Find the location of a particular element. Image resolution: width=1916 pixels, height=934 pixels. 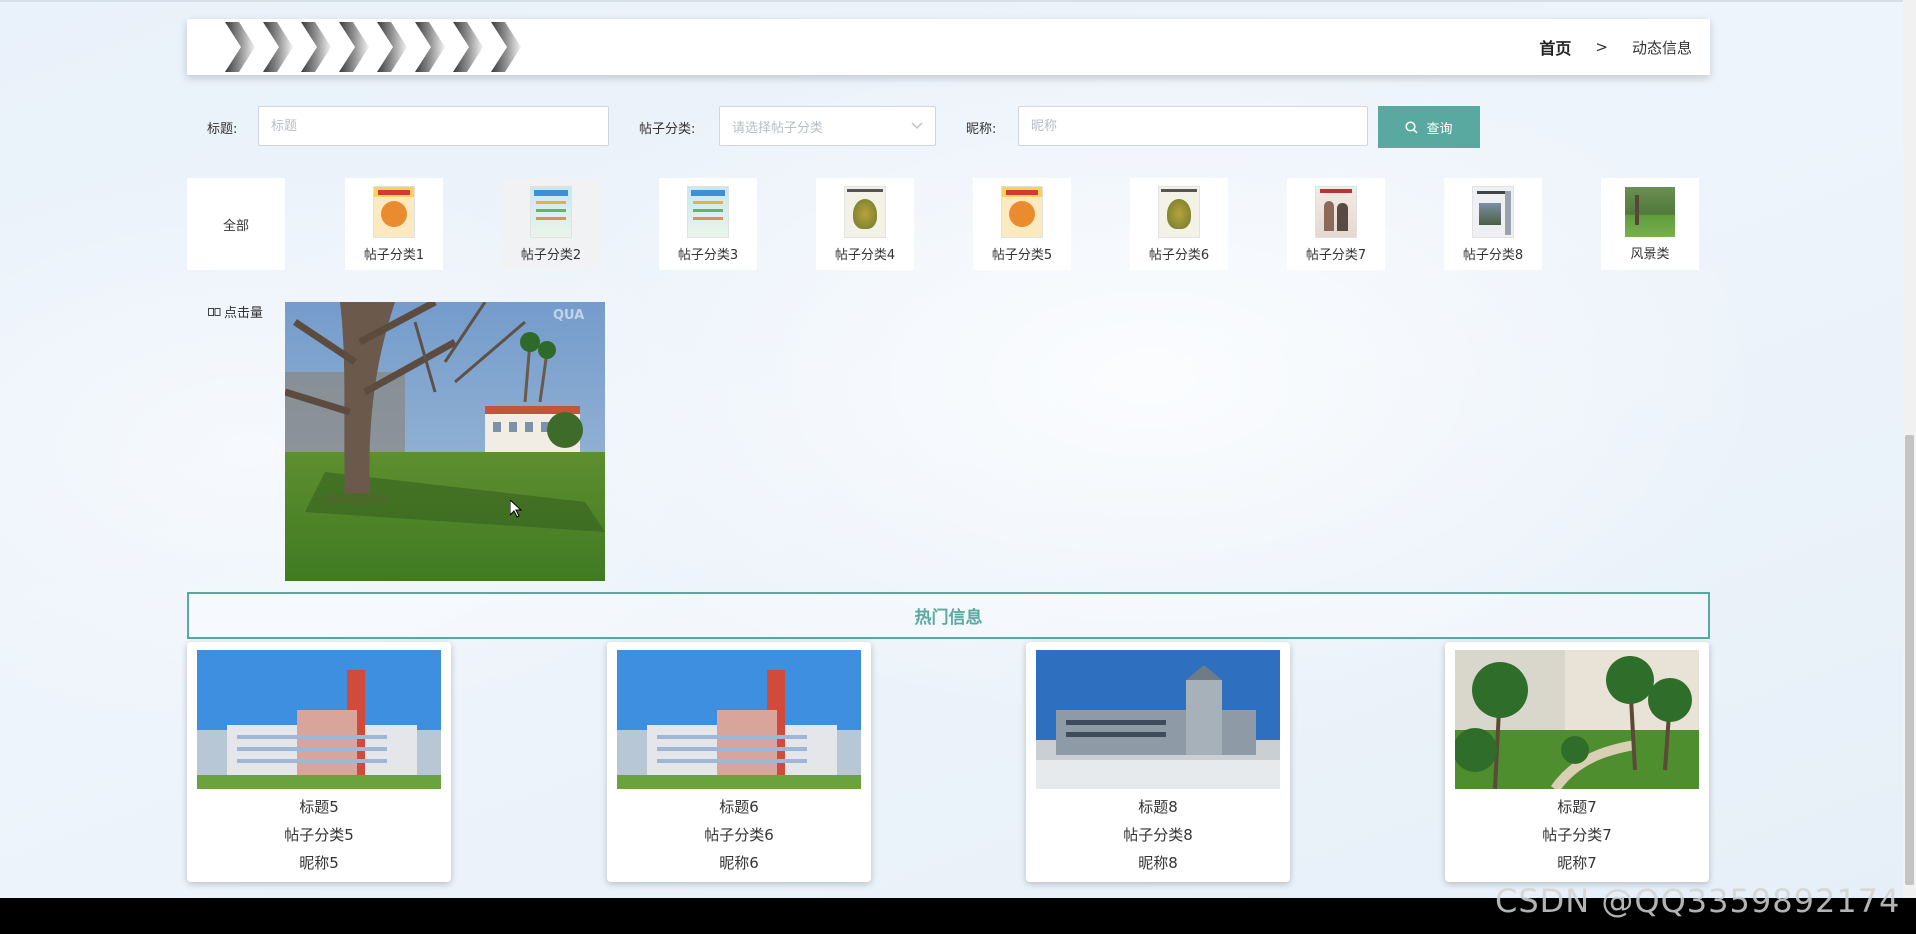

chevron-down-icon is located at coordinates (917, 125).